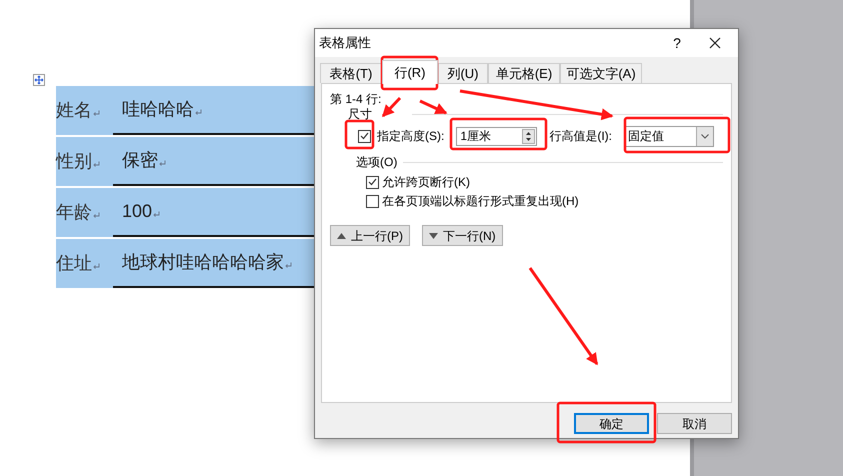 The height and width of the screenshot is (476, 843). What do you see at coordinates (462, 235) in the screenshot?
I see `nav-button: 下一行(N)` at bounding box center [462, 235].